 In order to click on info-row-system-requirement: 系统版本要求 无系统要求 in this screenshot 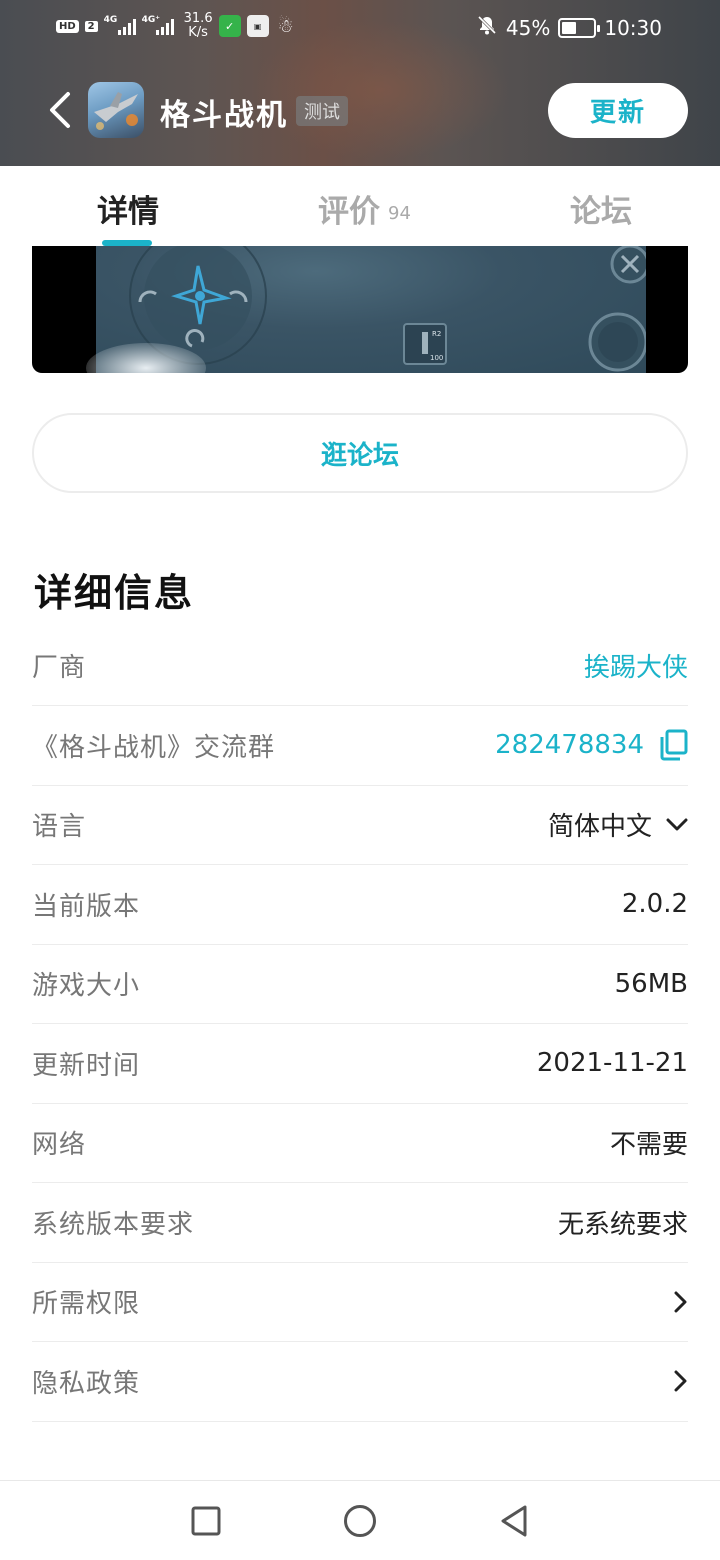, I will do `click(360, 1223)`.